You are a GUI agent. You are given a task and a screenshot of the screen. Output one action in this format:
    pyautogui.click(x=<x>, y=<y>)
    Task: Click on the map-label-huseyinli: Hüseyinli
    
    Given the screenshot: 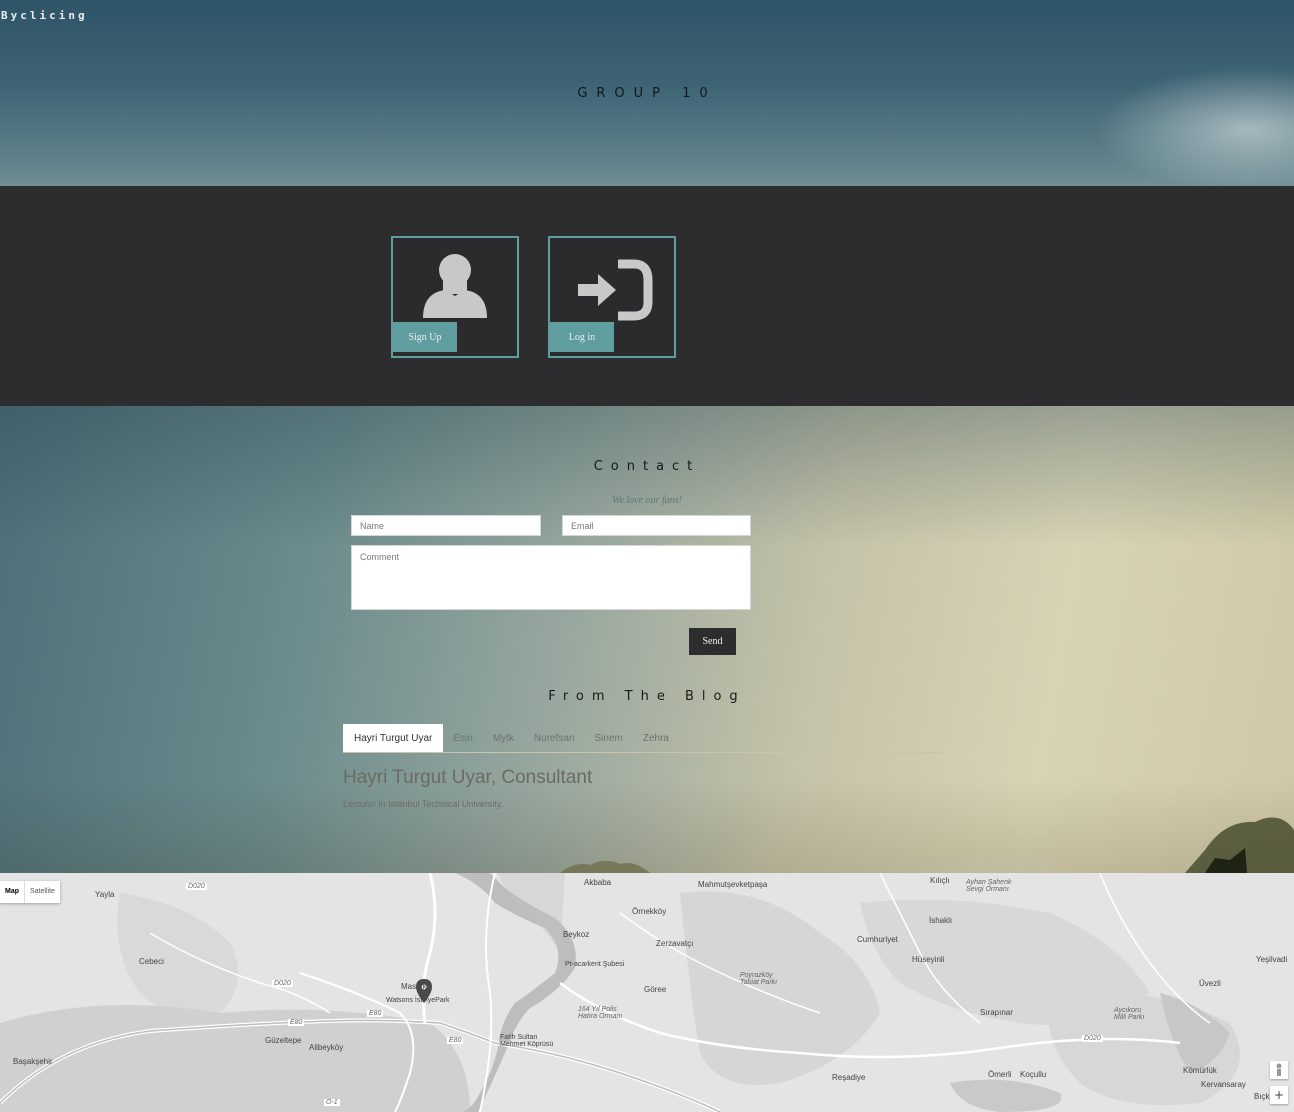 What is the action you would take?
    pyautogui.click(x=928, y=959)
    